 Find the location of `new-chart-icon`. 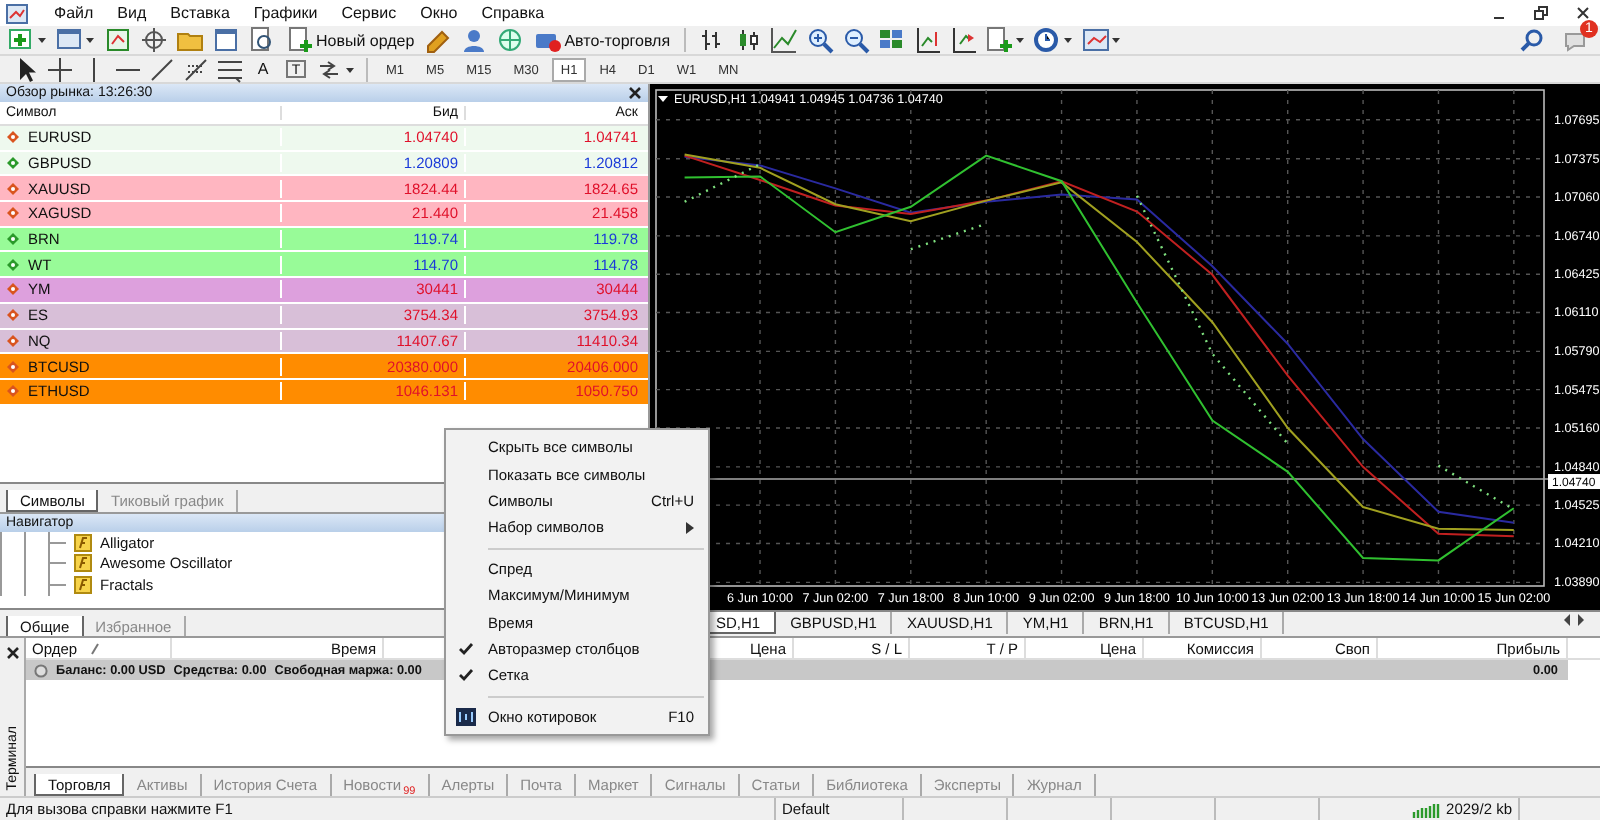

new-chart-icon is located at coordinates (28, 40).